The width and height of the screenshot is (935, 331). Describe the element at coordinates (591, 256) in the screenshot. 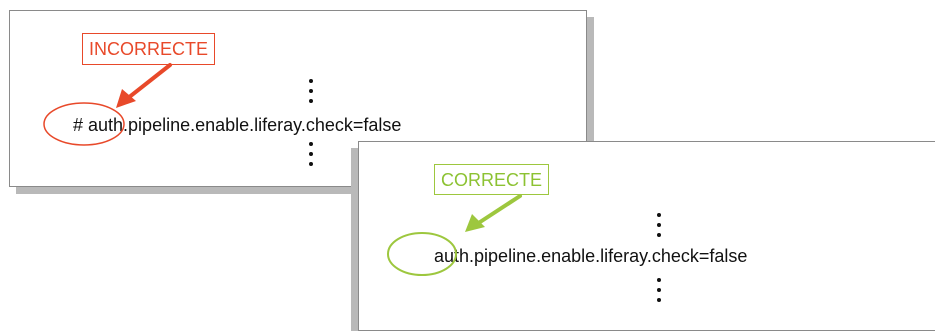

I see `correct-code-line: auth.pipeline.enable.liferay.check=false` at that location.